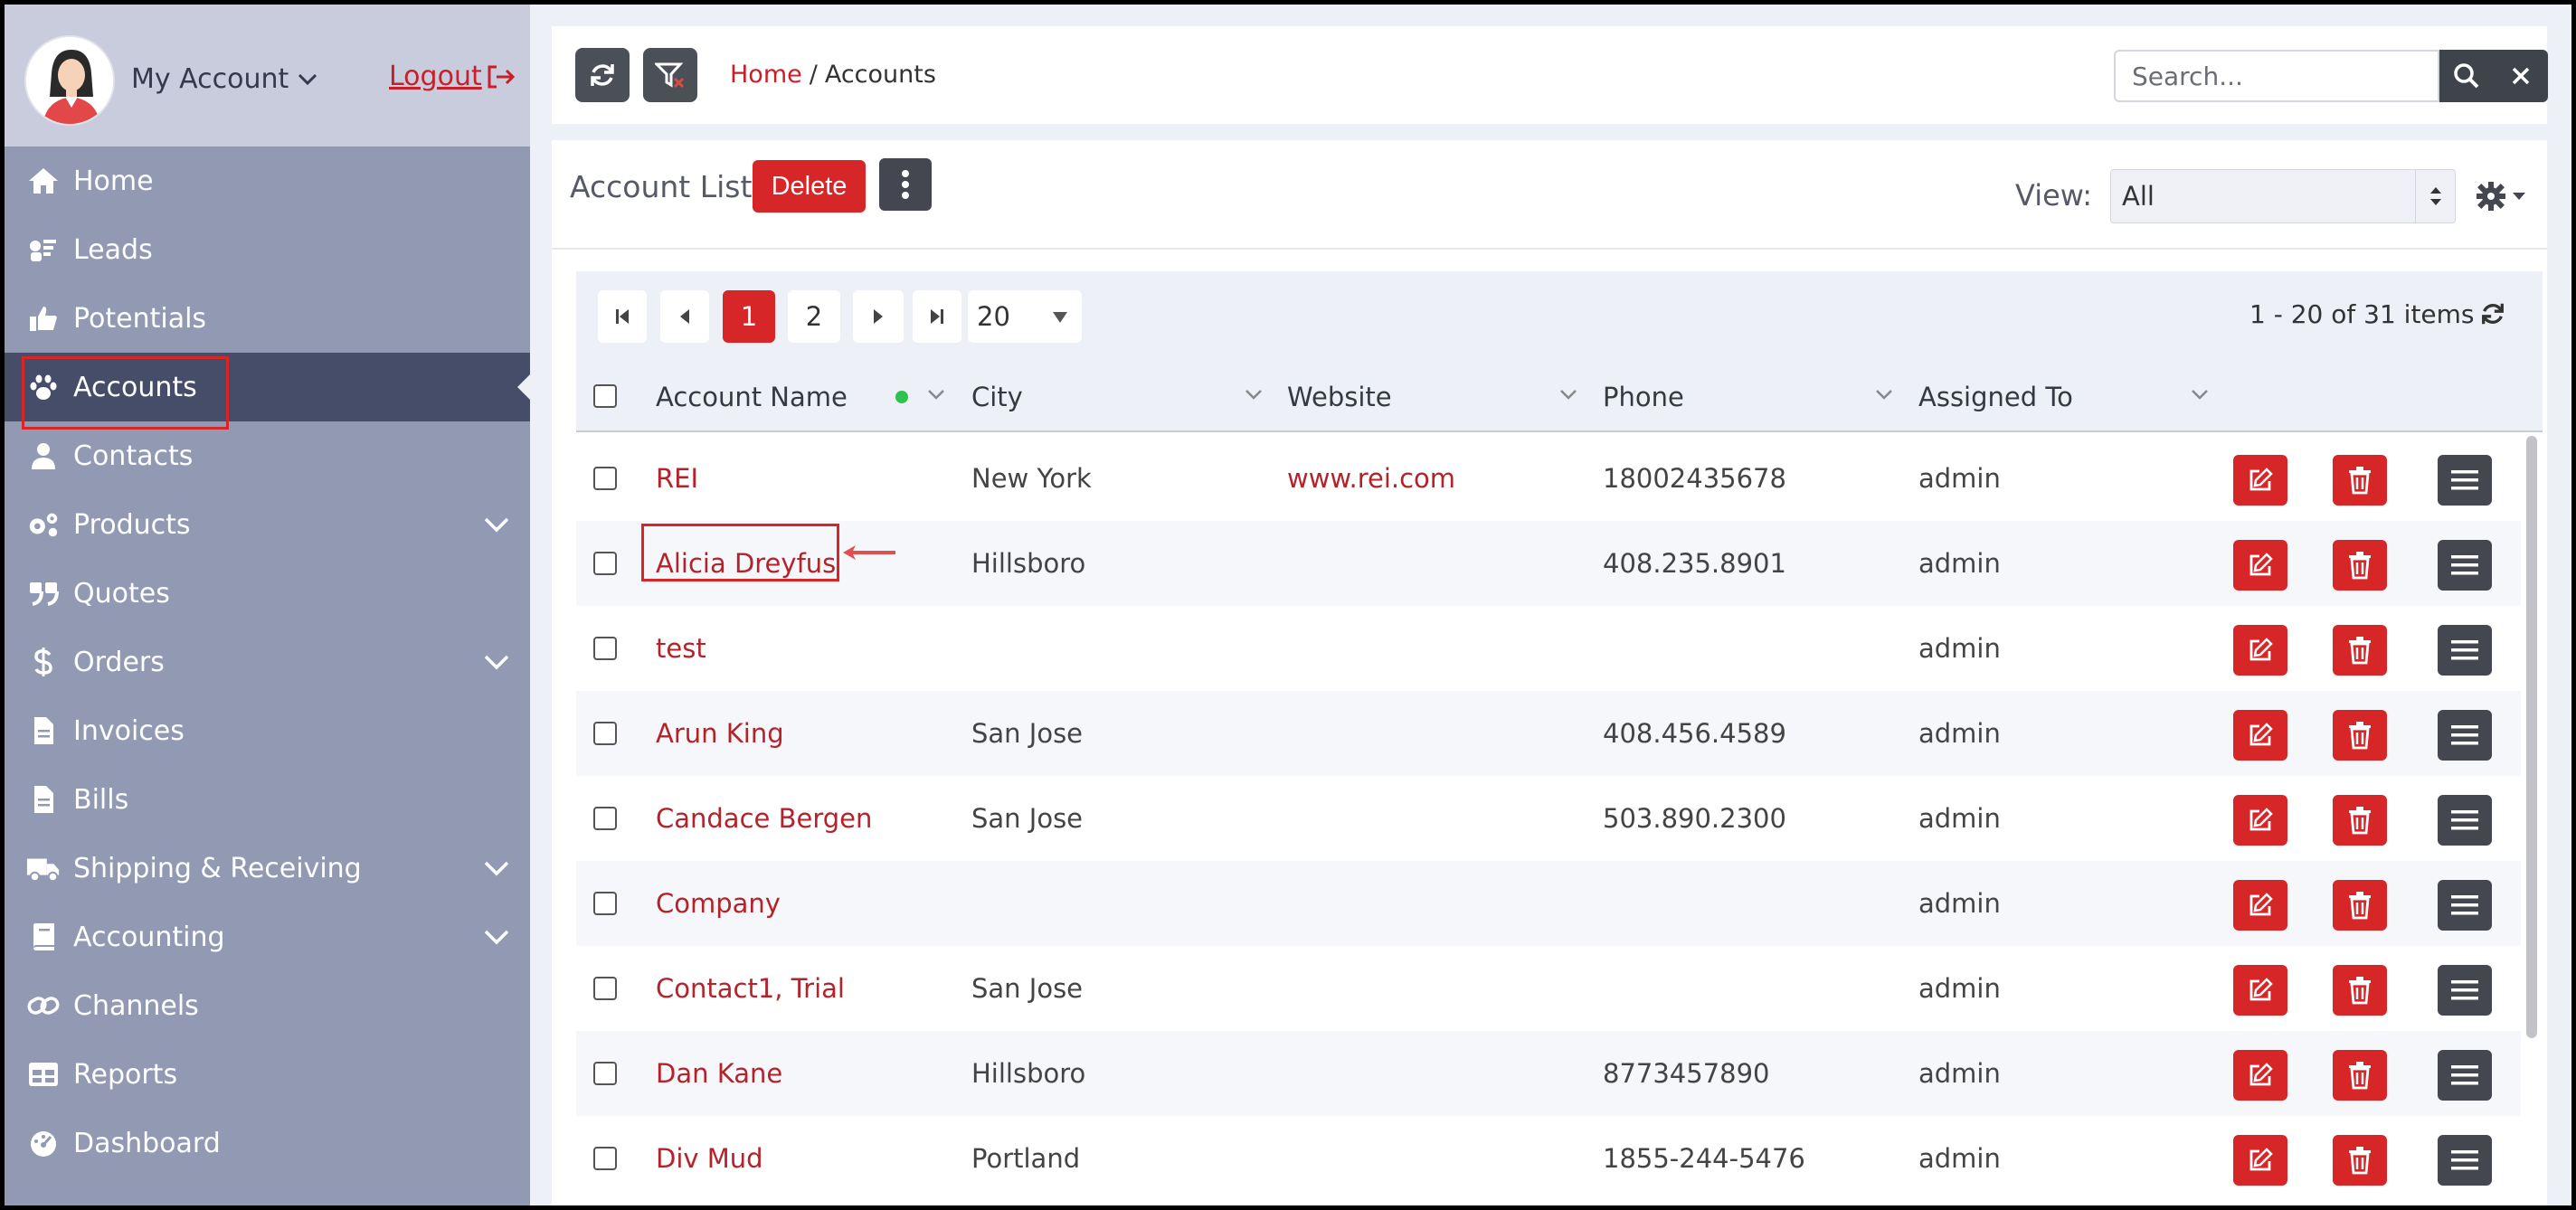 The image size is (2576, 1210). Describe the element at coordinates (267, 249) in the screenshot. I see `sidebar-item-leads: Leads` at that location.